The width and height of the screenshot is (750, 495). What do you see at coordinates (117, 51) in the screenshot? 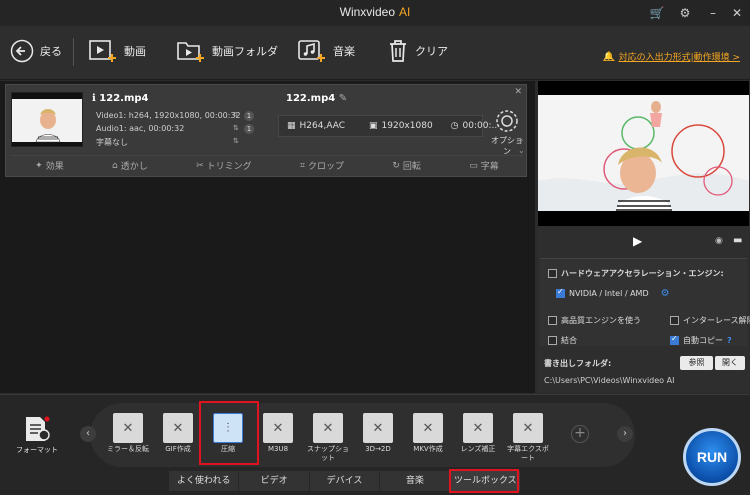
I see `add-video-button: 動画` at bounding box center [117, 51].